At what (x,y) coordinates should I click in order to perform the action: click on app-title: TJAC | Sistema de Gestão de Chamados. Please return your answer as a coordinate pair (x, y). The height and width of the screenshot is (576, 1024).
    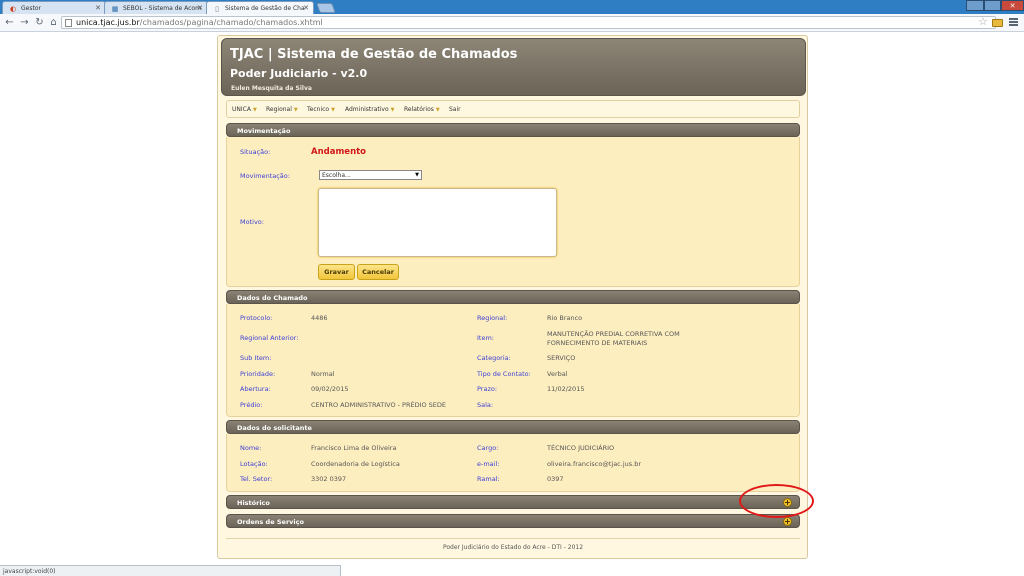
    Looking at the image, I should click on (374, 54).